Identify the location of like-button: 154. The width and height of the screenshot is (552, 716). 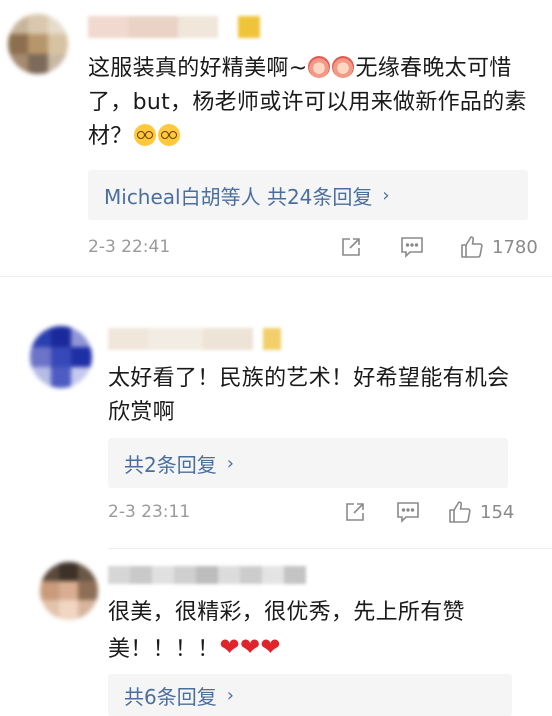
(481, 512).